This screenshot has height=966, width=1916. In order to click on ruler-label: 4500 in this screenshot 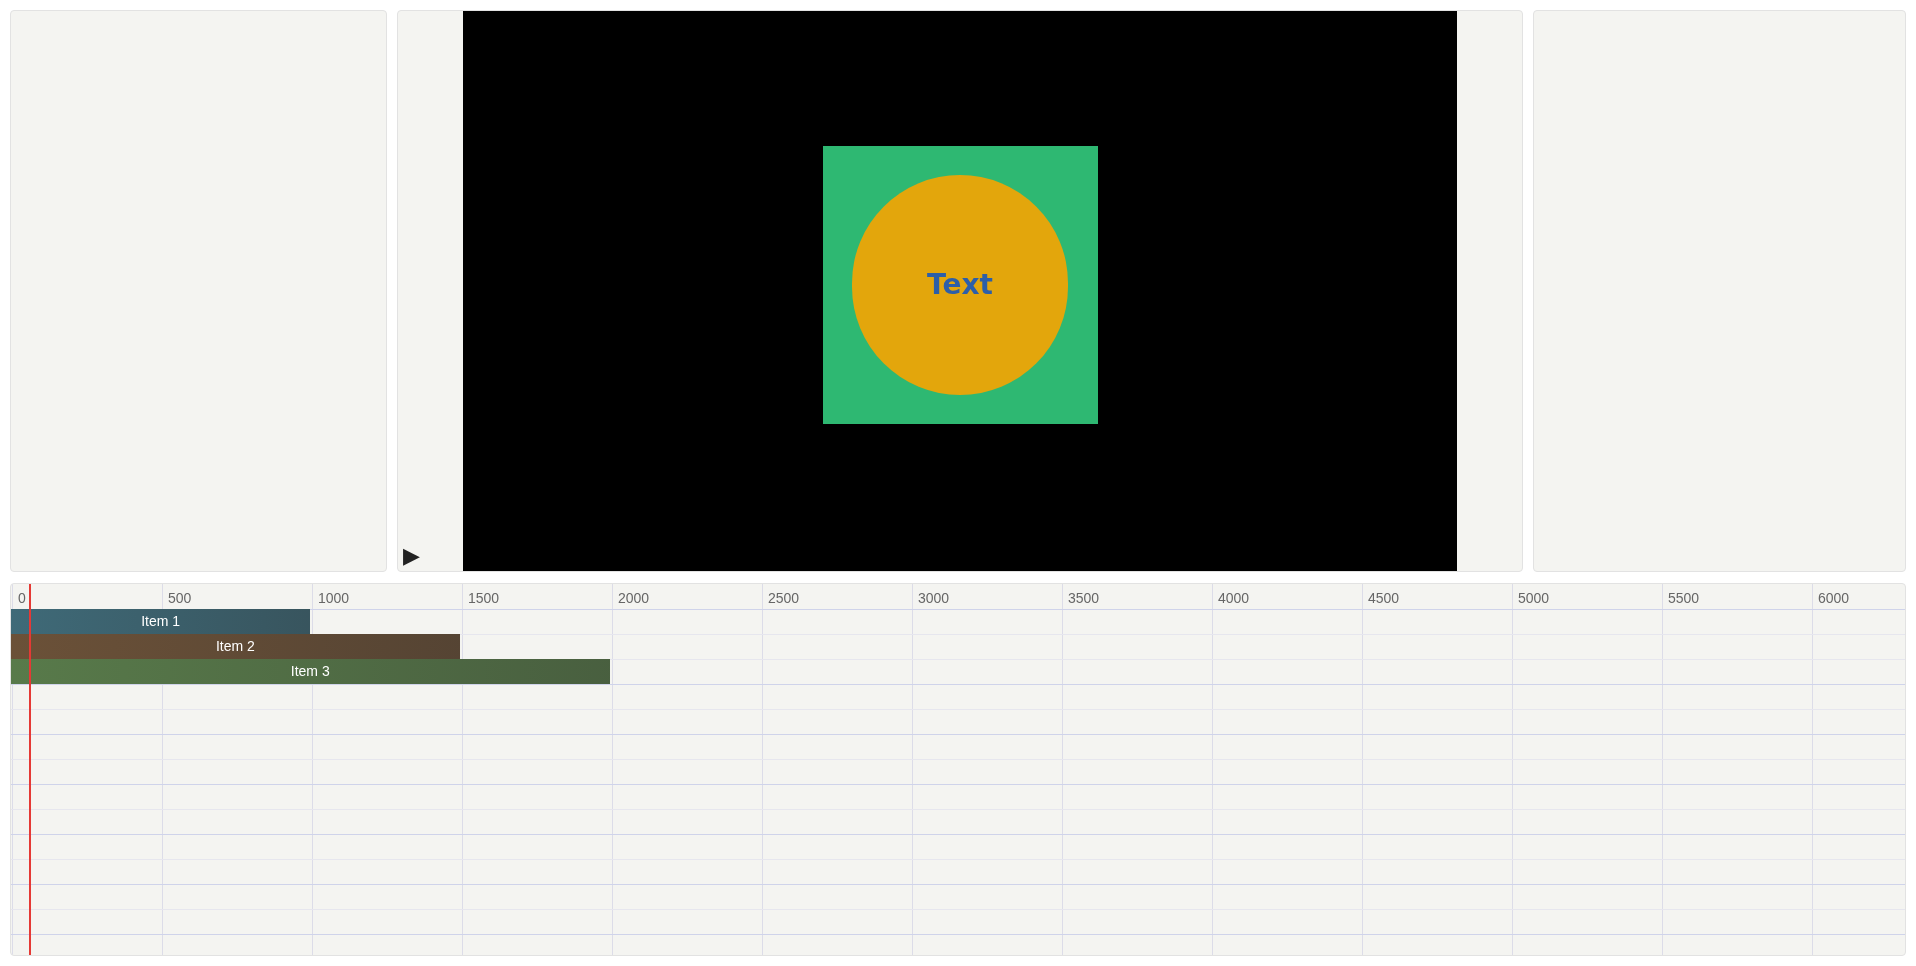, I will do `click(1384, 598)`.